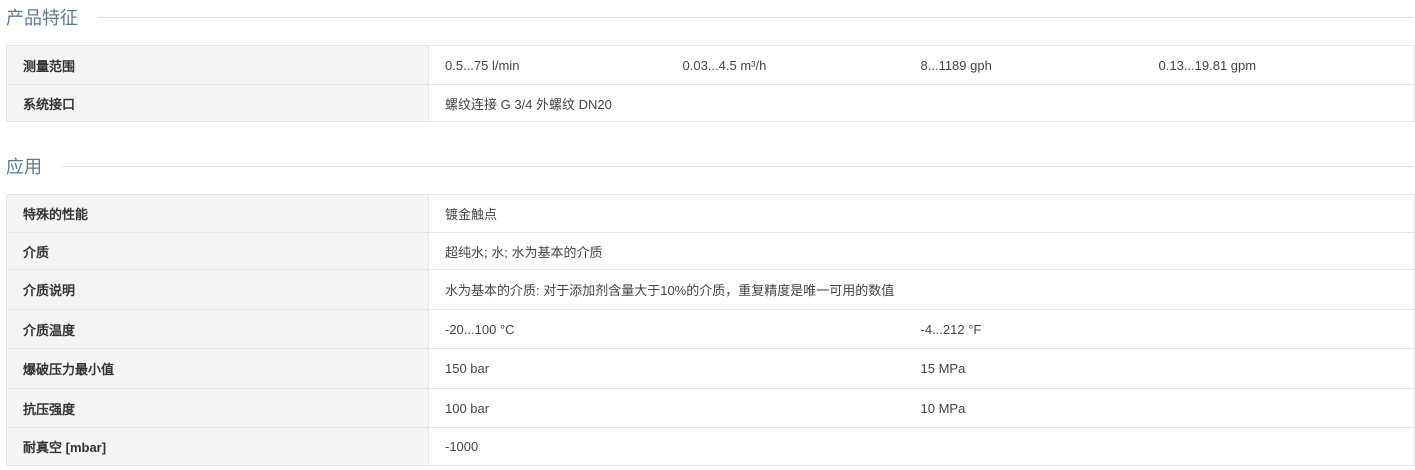  Describe the element at coordinates (217, 368) in the screenshot. I see `row-label: 爆破压力最小值` at that location.